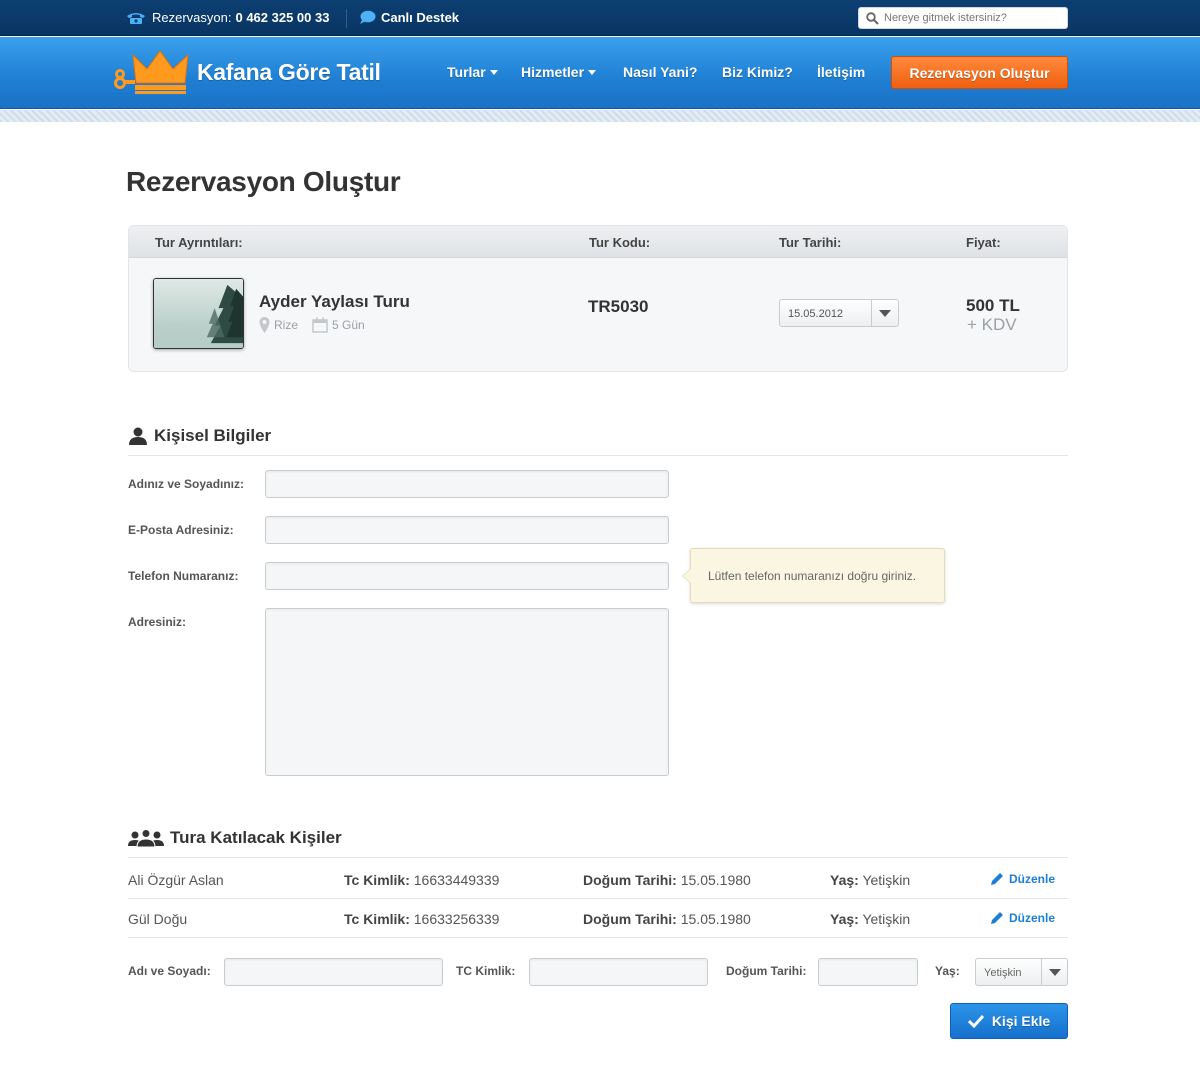 Image resolution: width=1200 pixels, height=1066 pixels. What do you see at coordinates (346, 18) in the screenshot?
I see `top-divider` at bounding box center [346, 18].